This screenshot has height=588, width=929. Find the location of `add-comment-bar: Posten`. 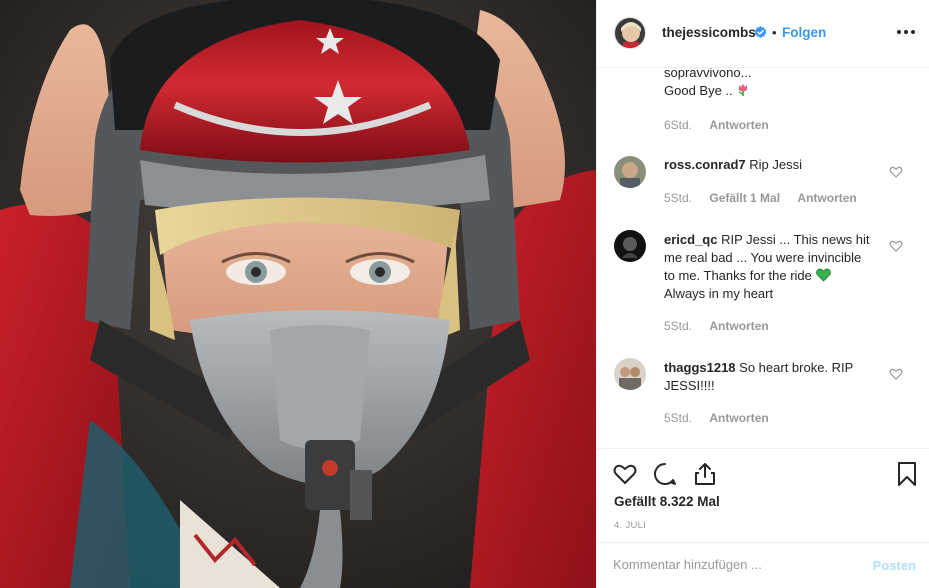

add-comment-bar: Posten is located at coordinates (763, 565).